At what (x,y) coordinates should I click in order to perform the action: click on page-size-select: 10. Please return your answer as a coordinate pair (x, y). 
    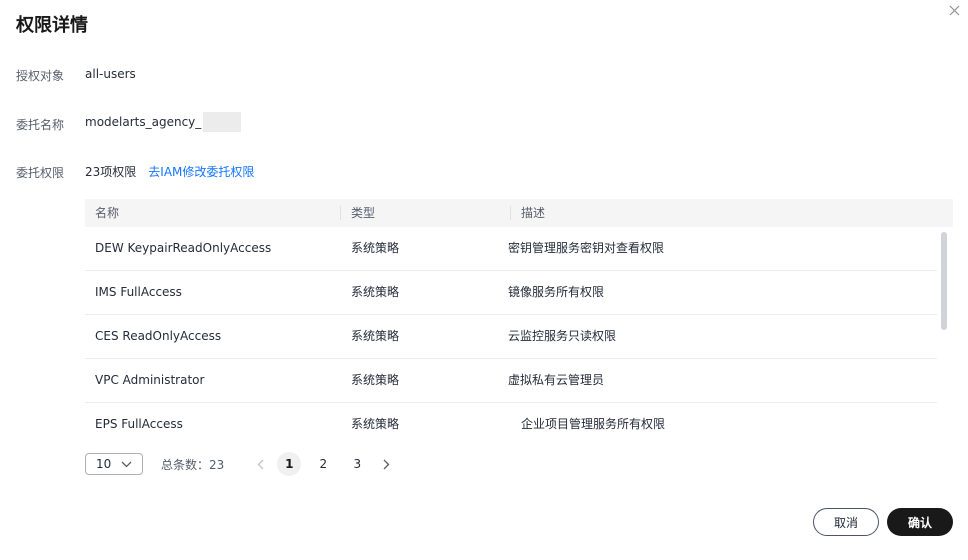
    Looking at the image, I should click on (114, 464).